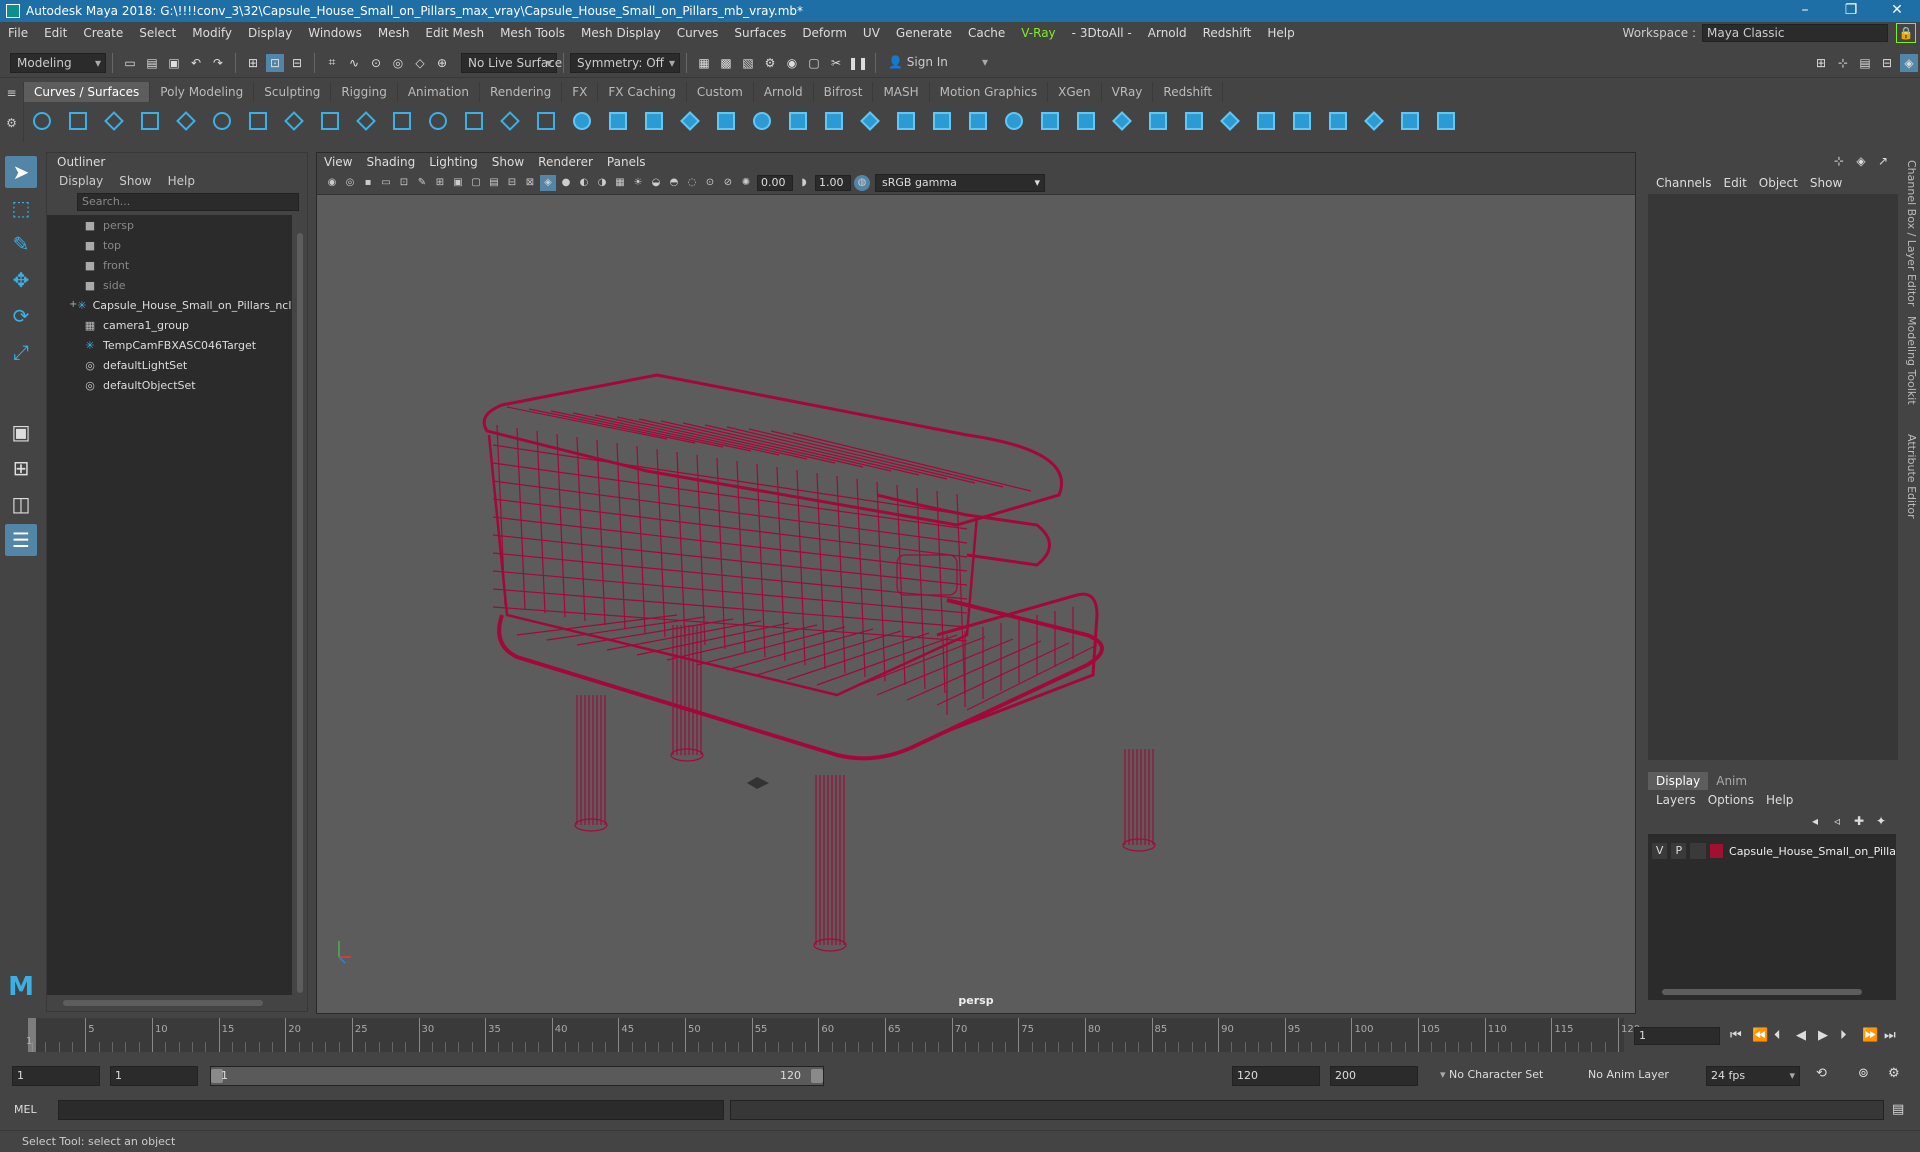 Image resolution: width=1920 pixels, height=1152 pixels. What do you see at coordinates (1777, 1035) in the screenshot?
I see `step-back-frame-icon: ⏴` at bounding box center [1777, 1035].